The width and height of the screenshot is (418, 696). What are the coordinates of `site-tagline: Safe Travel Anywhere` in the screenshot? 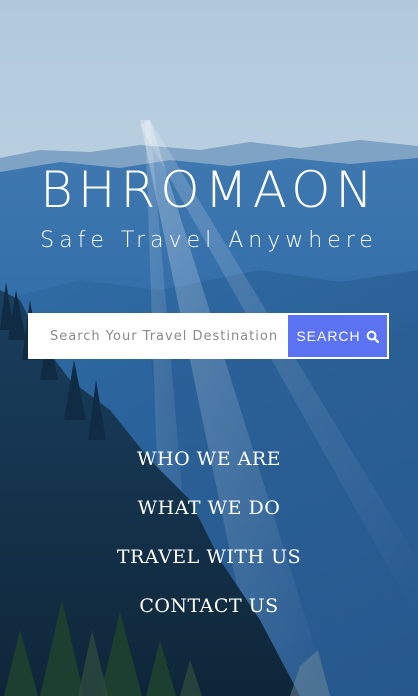 It's located at (209, 240).